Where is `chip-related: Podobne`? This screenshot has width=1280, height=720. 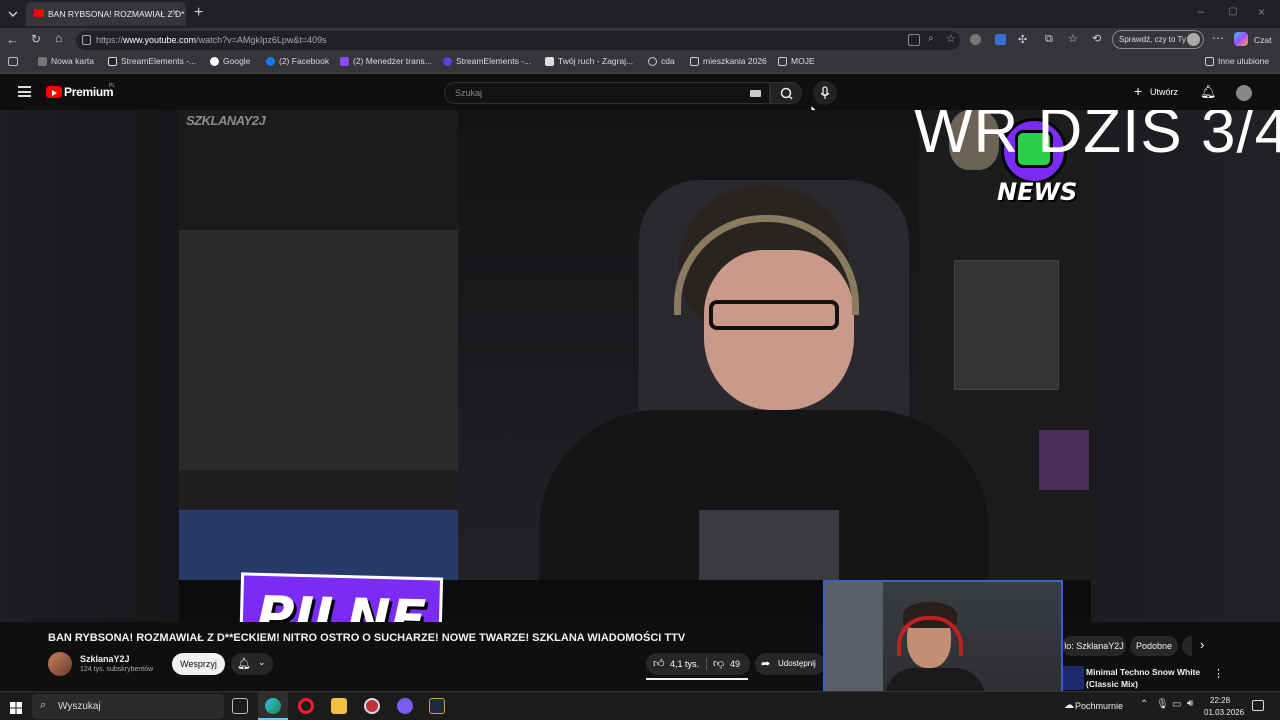
chip-related: Podobne is located at coordinates (1154, 646).